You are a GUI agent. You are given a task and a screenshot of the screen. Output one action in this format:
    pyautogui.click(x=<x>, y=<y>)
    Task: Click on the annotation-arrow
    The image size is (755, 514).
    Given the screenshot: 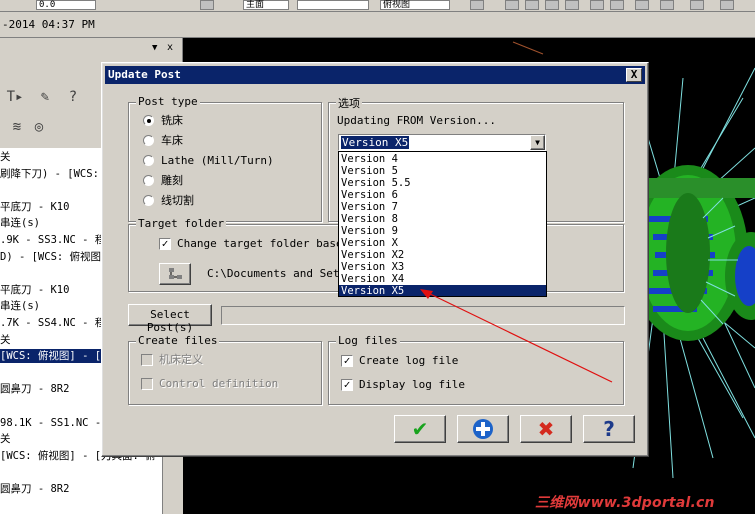 What is the action you would take?
    pyautogui.click(x=516, y=336)
    